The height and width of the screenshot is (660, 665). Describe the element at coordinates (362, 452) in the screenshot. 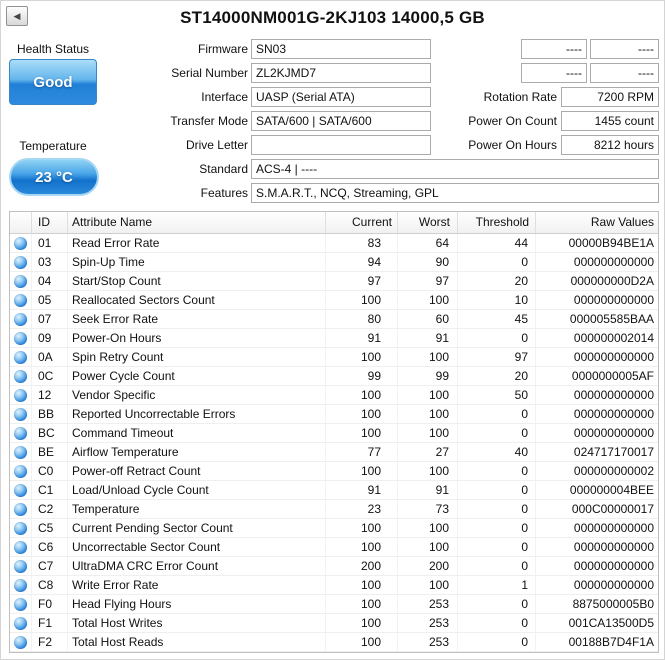

I see `attr-current: 77` at that location.